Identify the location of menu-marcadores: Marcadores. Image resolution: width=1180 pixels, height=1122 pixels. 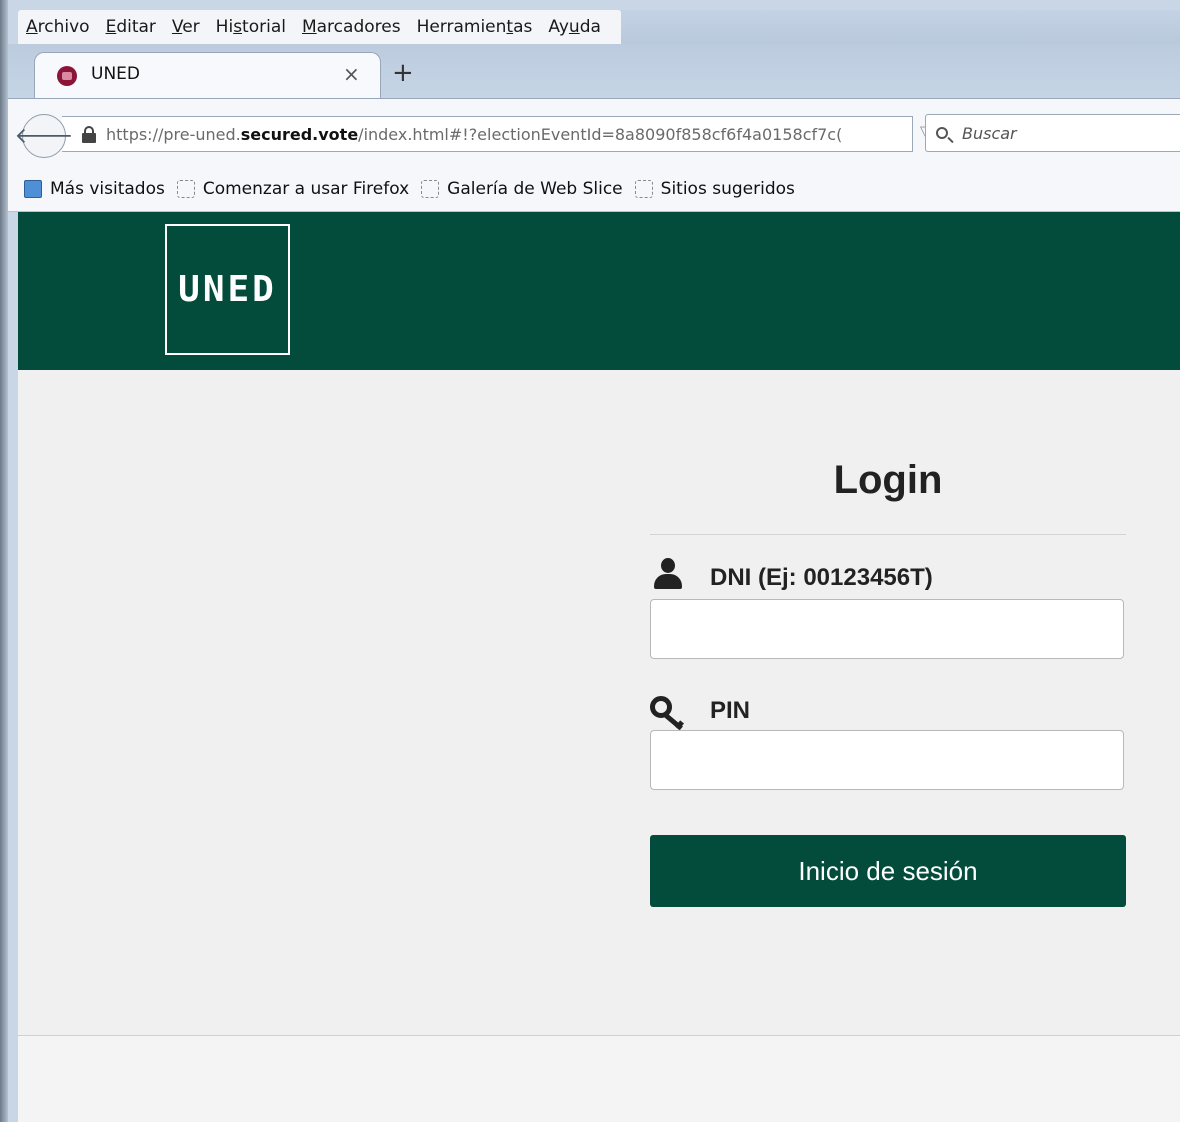
(351, 27).